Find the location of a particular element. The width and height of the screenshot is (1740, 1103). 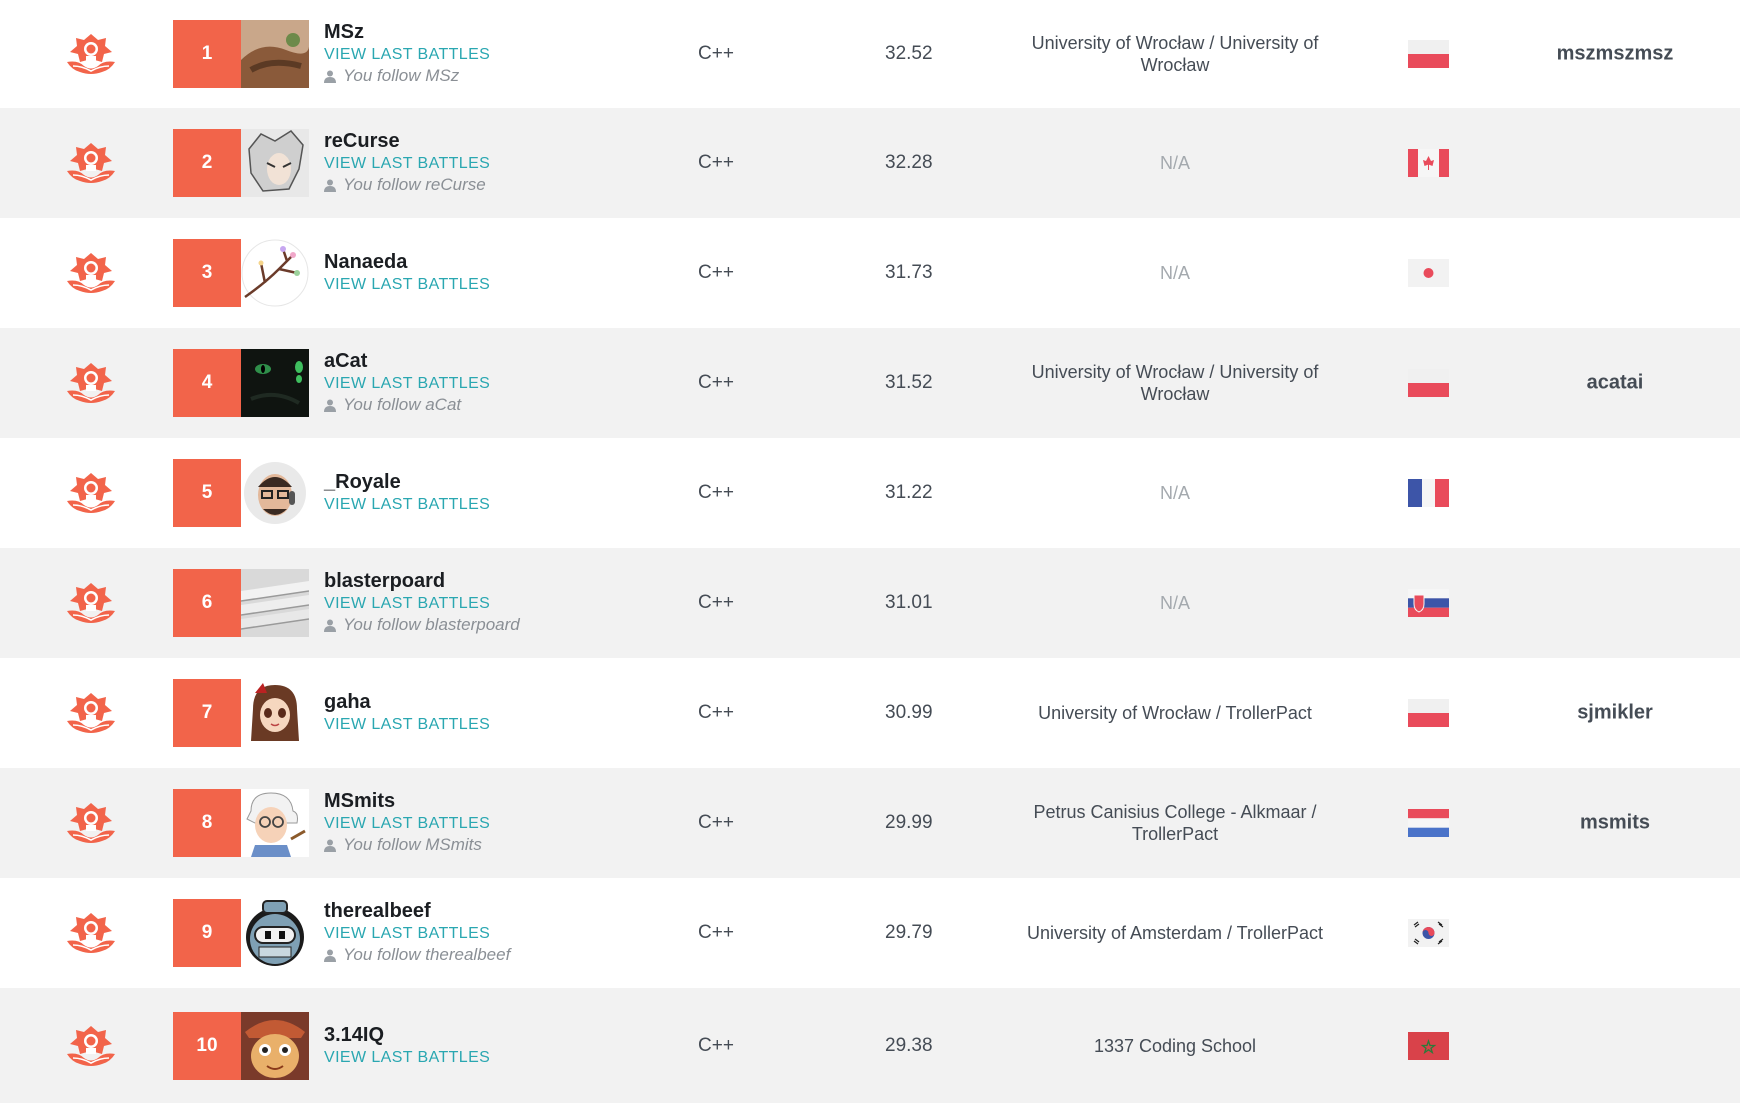

player-name: 3.14IQ is located at coordinates (407, 1035).